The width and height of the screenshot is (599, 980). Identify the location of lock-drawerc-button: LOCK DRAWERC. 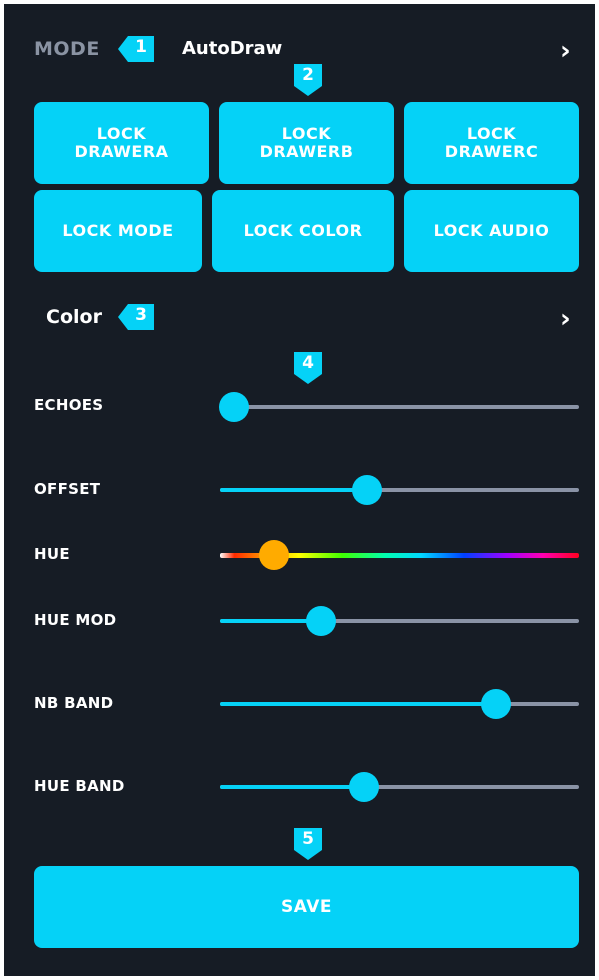
(491, 143).